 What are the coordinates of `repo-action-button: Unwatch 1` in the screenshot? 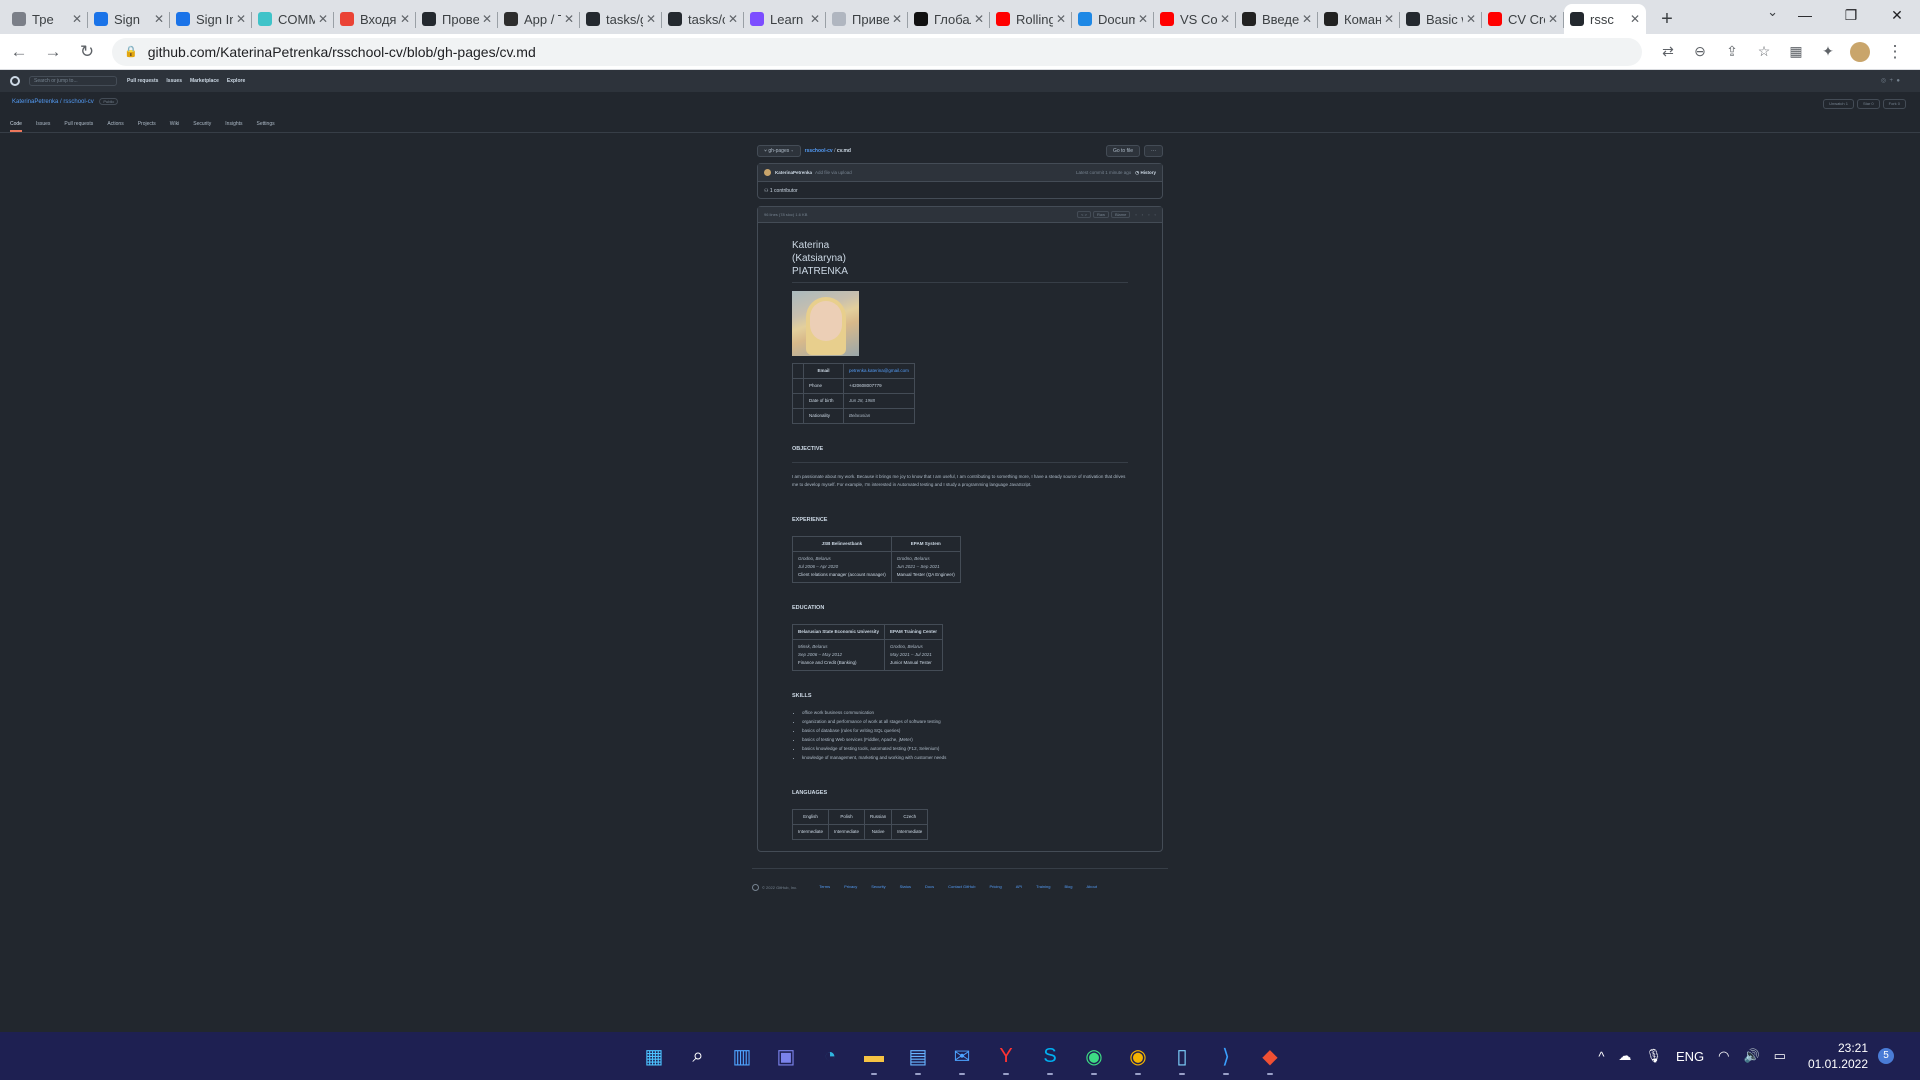 It's located at (1838, 104).